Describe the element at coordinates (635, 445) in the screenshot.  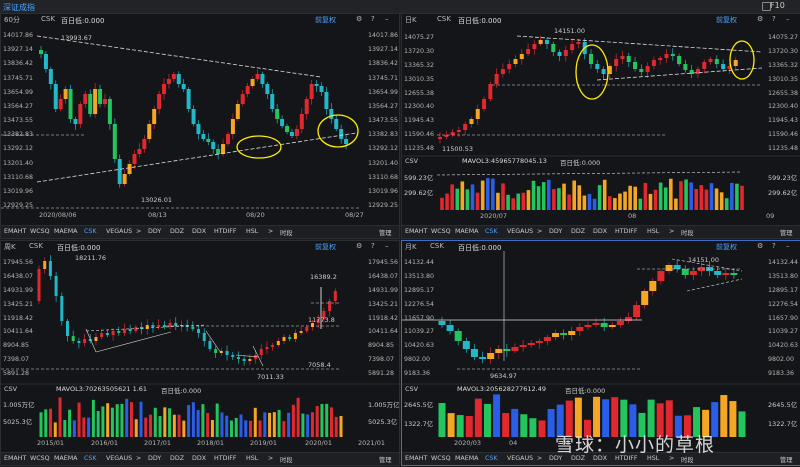
I see `watermark: 雪球：小小的草根` at that location.